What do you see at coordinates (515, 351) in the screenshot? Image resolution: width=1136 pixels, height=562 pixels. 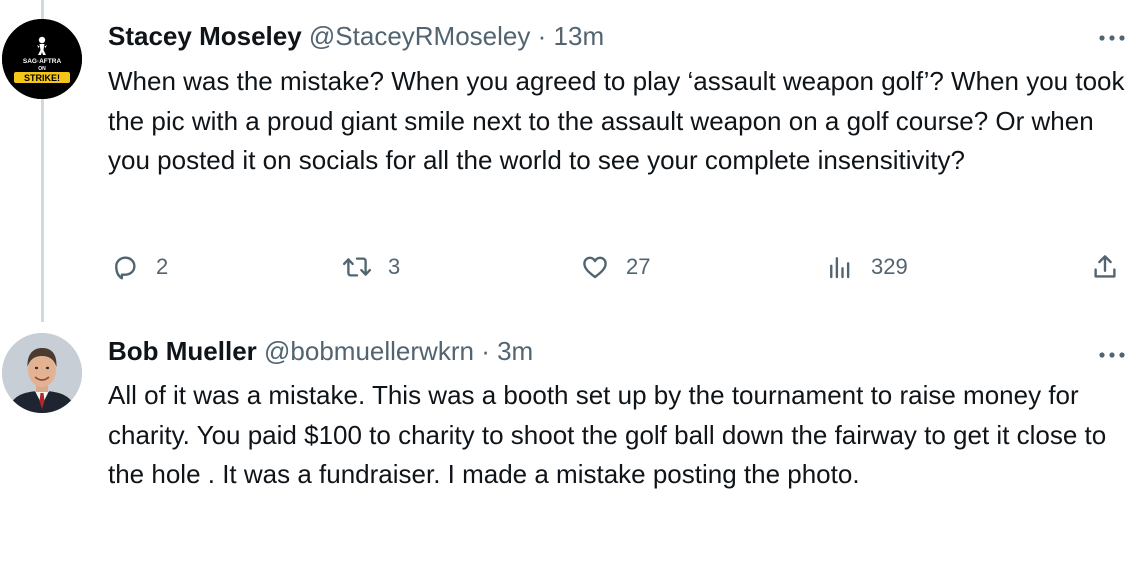 I see `timestamp: 3m` at bounding box center [515, 351].